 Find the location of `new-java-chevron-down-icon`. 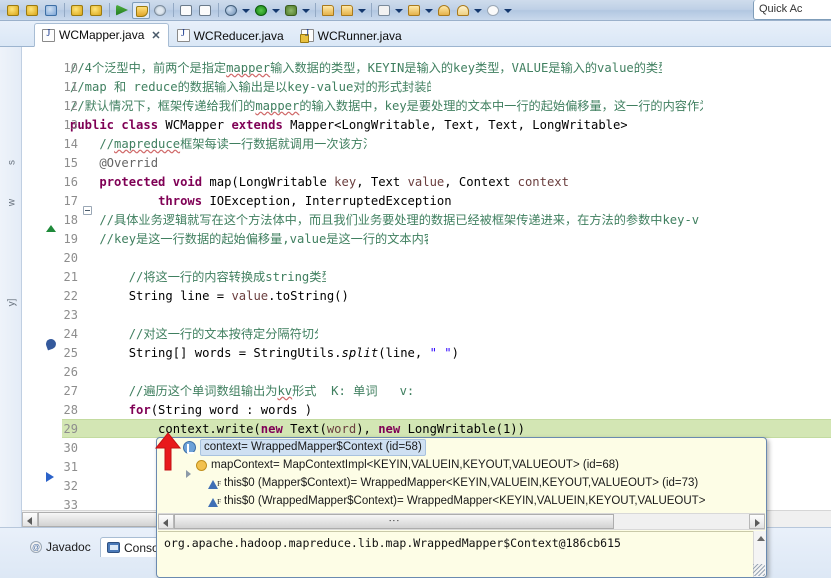

new-java-chevron-down-icon is located at coordinates (428, 10).